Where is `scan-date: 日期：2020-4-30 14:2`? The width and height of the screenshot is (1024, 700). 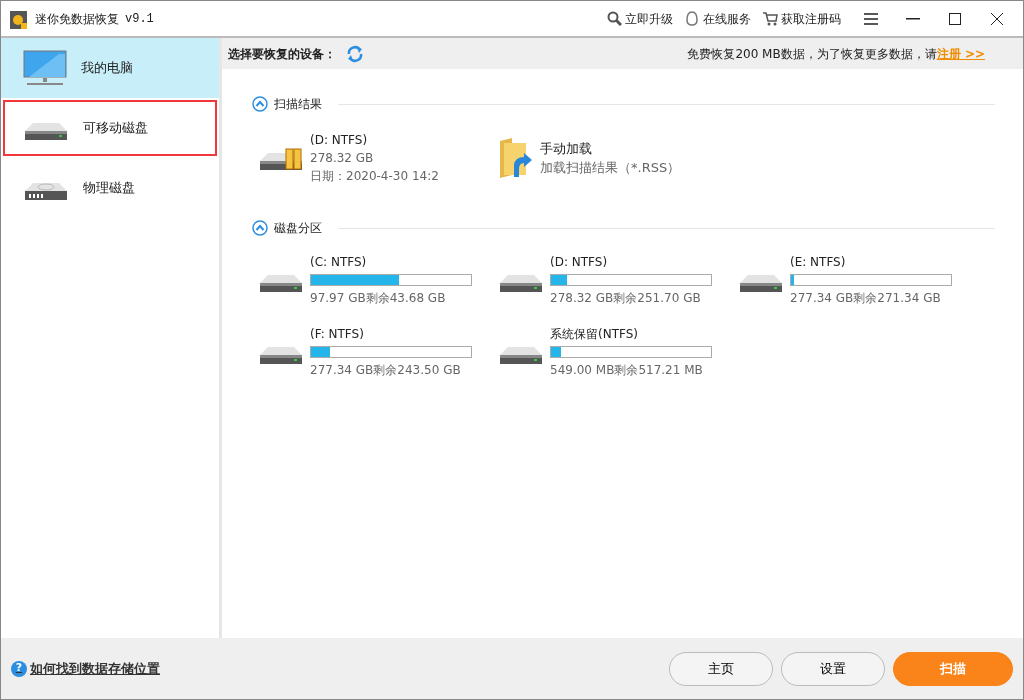
scan-date: 日期：2020-4-30 14:2 is located at coordinates (374, 176).